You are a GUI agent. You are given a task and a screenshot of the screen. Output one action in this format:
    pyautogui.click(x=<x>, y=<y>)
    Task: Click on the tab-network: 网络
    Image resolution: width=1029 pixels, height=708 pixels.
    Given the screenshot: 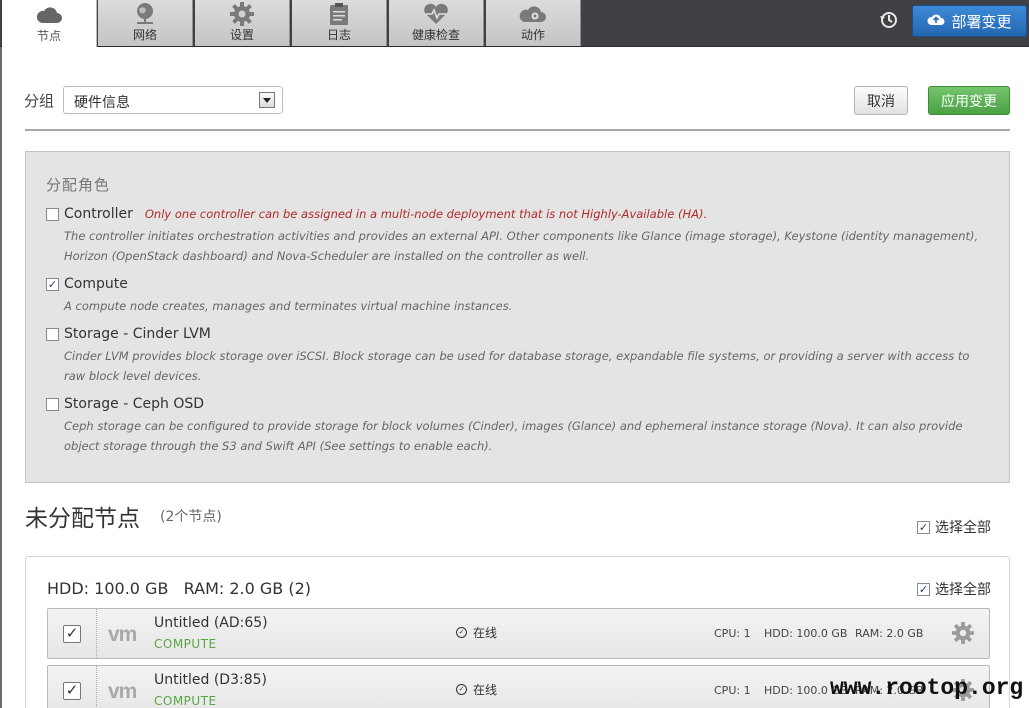 What is the action you would take?
    pyautogui.click(x=145, y=23)
    